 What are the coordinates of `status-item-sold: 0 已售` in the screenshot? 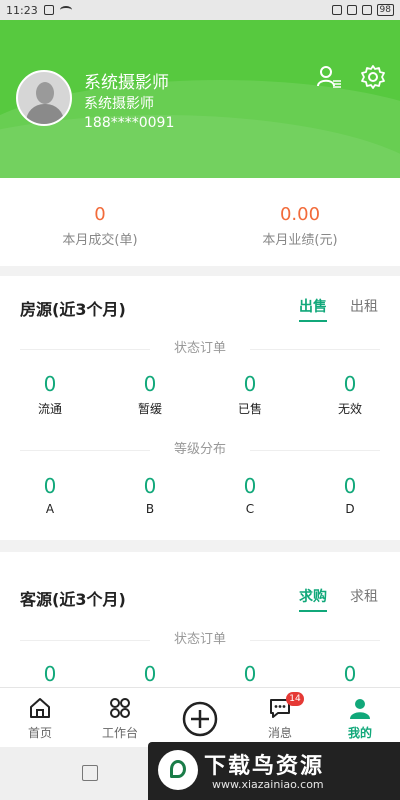 It's located at (250, 394).